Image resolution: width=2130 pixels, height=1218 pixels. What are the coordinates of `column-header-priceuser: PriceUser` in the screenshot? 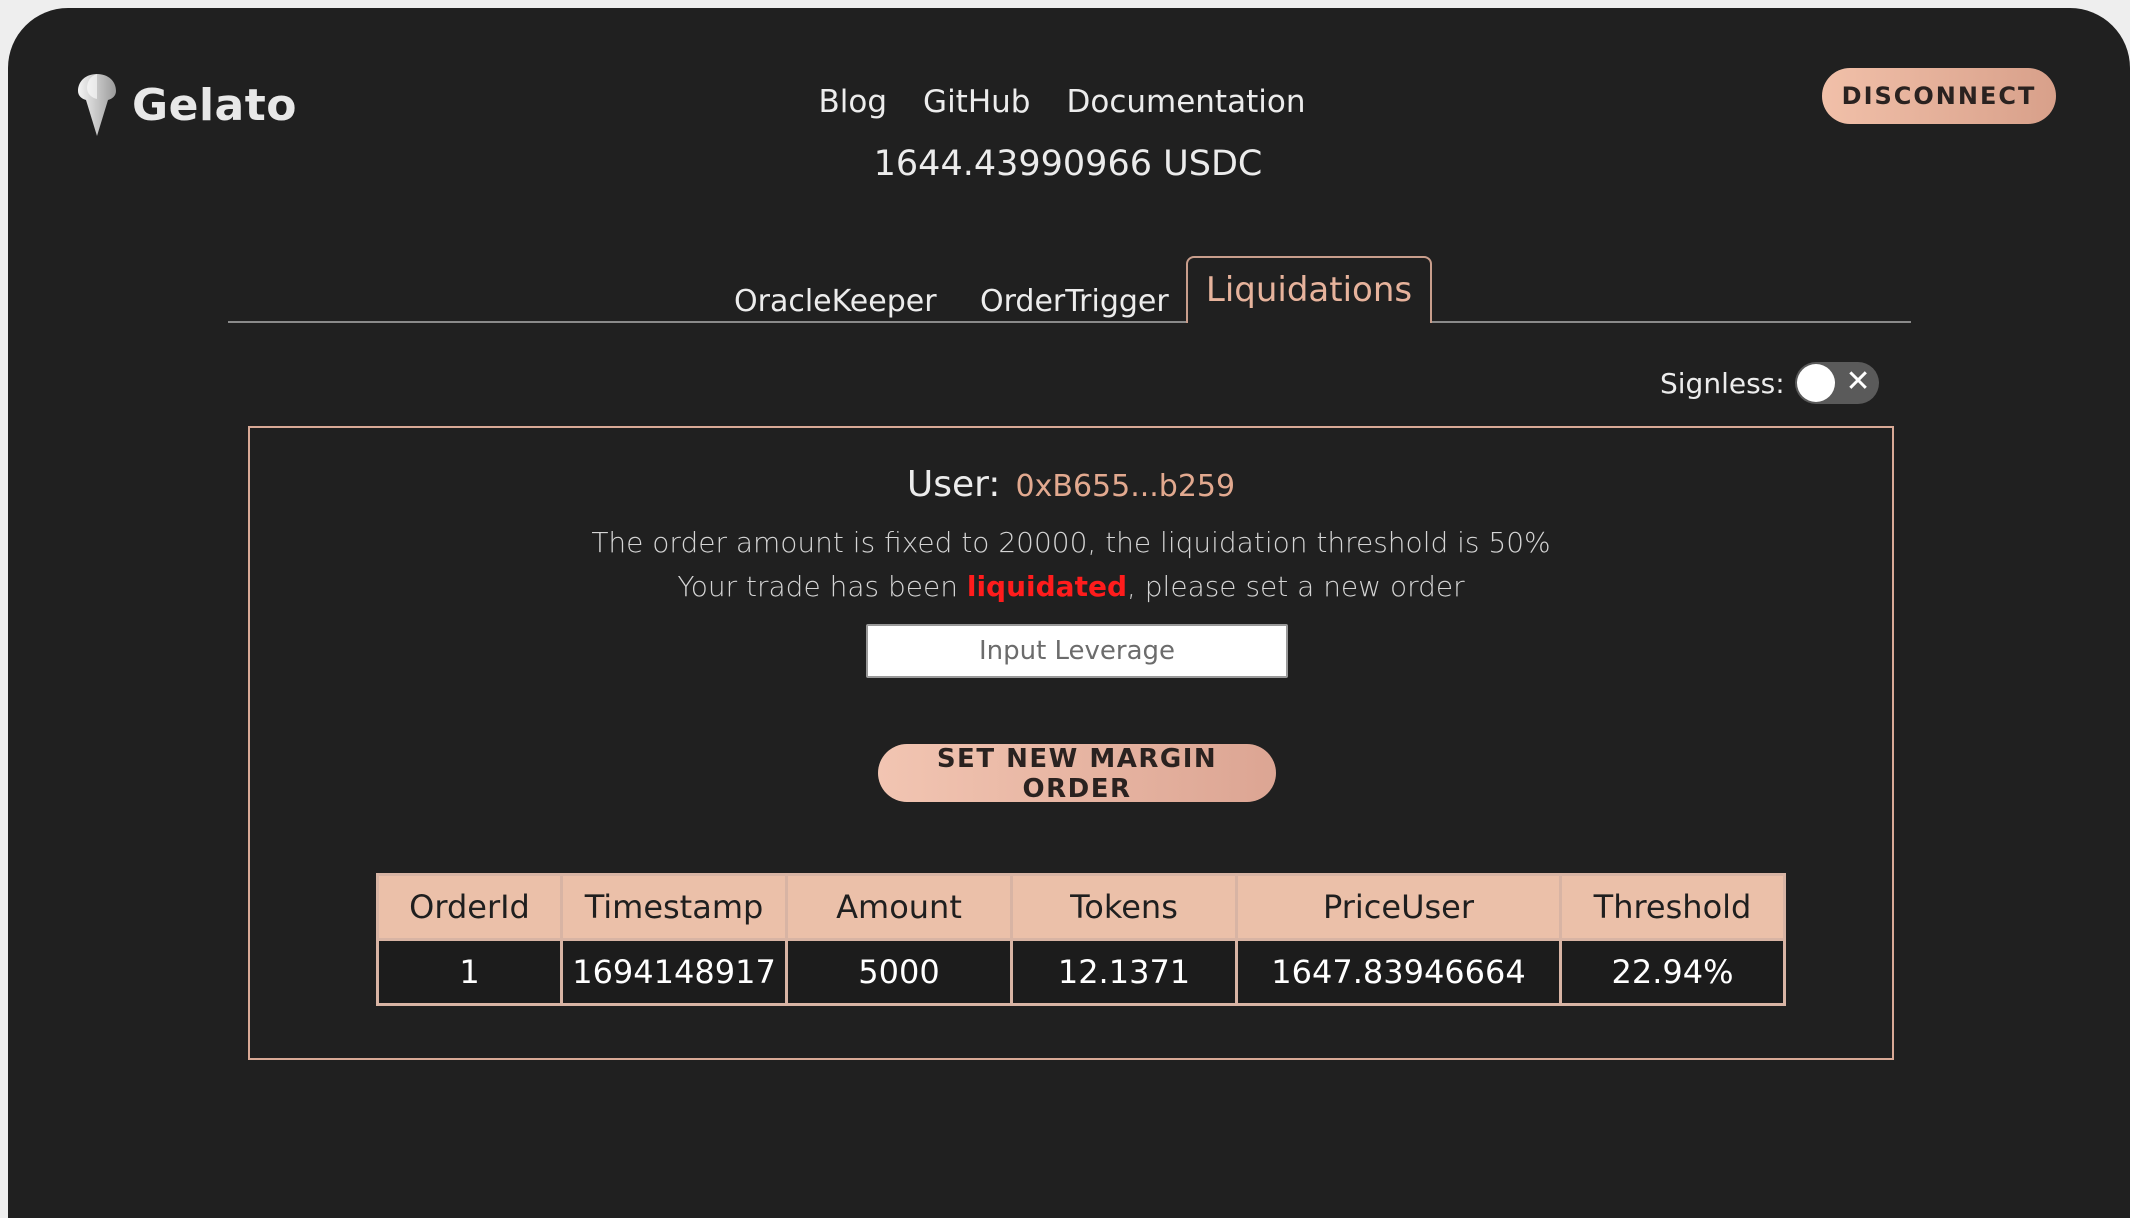 It's located at (1398, 907).